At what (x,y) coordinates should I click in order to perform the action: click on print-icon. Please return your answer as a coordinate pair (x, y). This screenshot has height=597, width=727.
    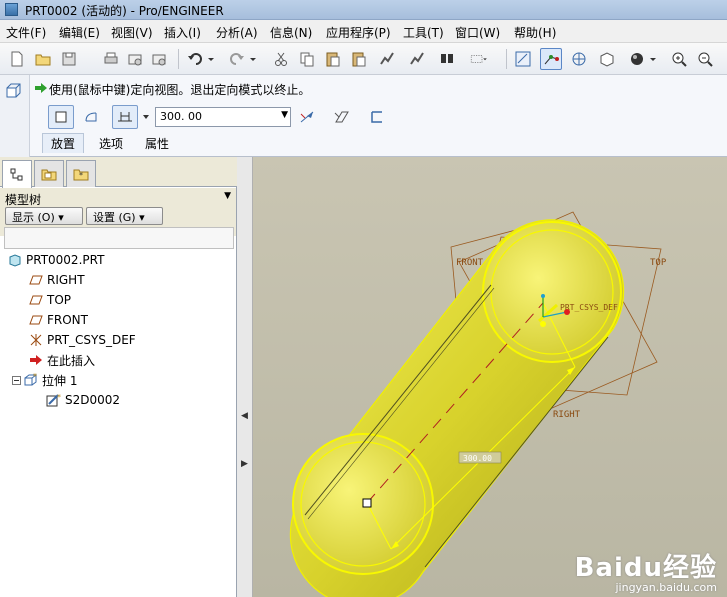
    Looking at the image, I should click on (111, 59).